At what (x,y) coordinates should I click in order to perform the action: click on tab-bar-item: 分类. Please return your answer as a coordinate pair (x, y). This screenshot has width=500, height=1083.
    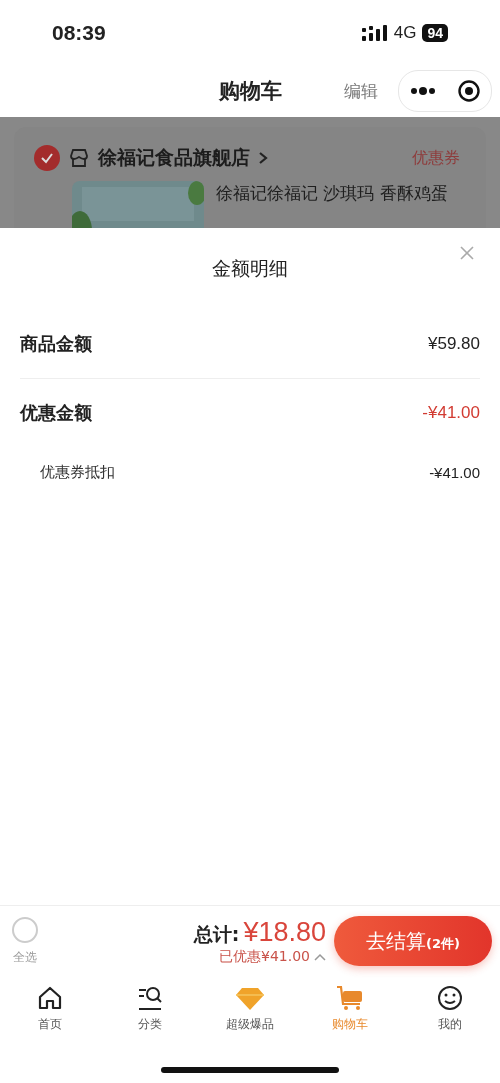
    Looking at the image, I should click on (150, 1008).